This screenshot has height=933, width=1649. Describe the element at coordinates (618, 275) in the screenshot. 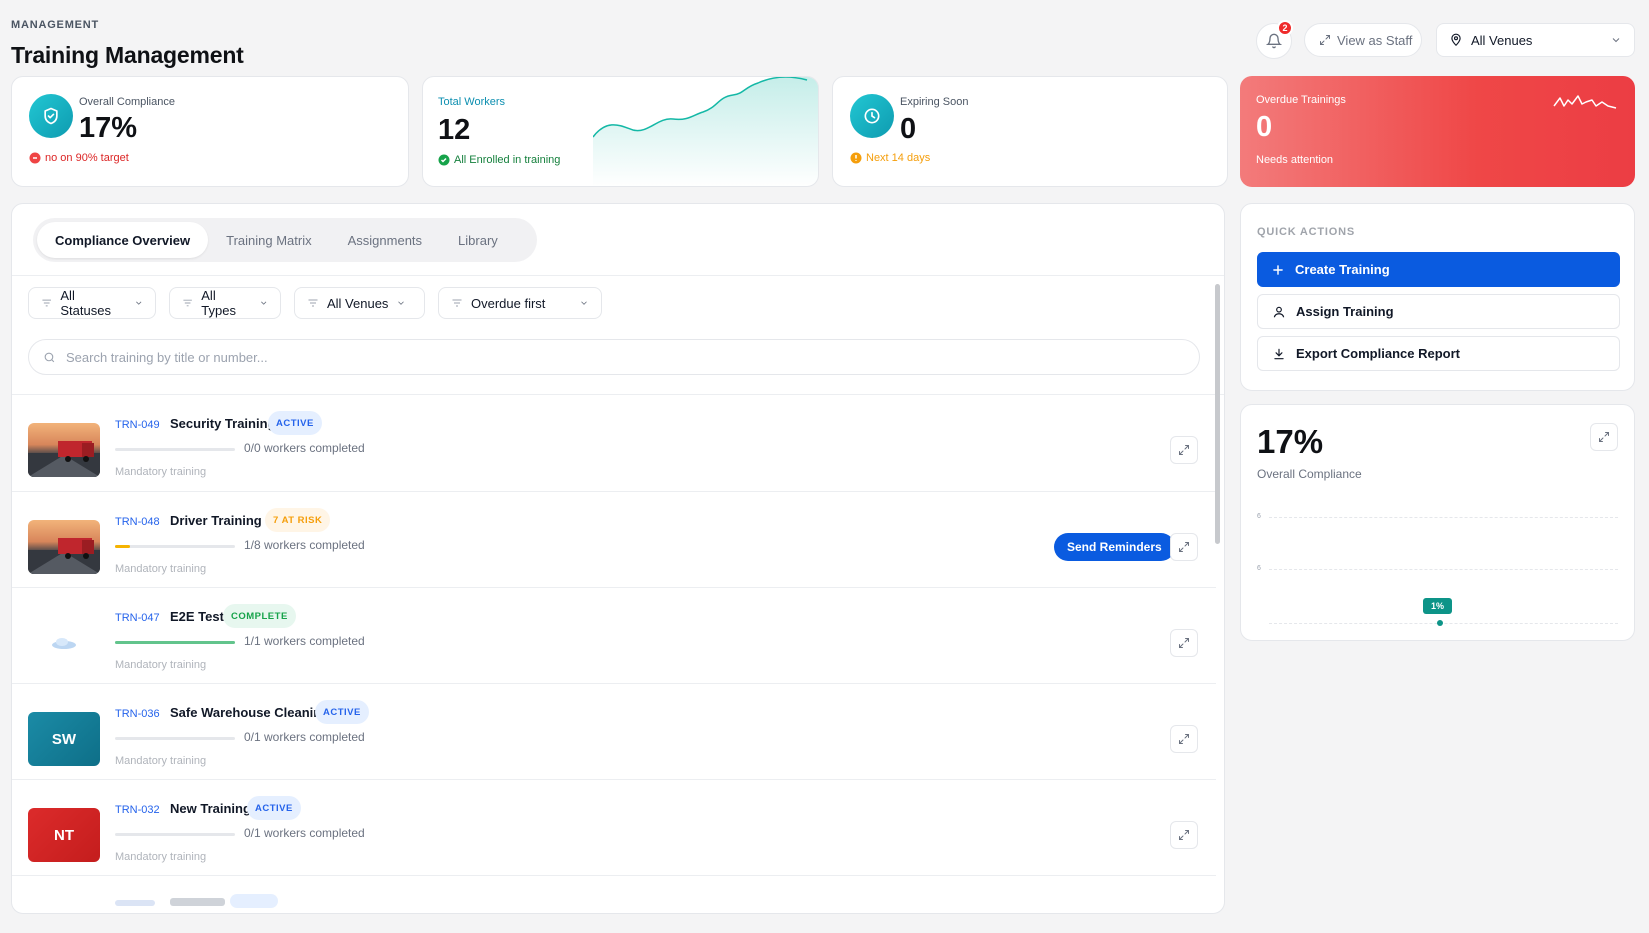

I see `divider` at that location.